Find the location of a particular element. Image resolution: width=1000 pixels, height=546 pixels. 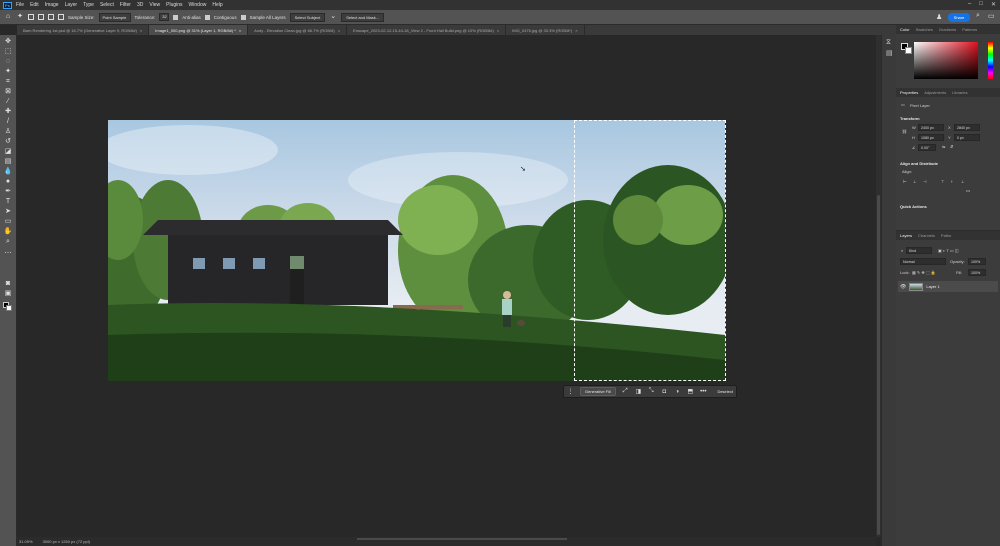

deselect-button: Deselect is located at coordinates (725, 391).